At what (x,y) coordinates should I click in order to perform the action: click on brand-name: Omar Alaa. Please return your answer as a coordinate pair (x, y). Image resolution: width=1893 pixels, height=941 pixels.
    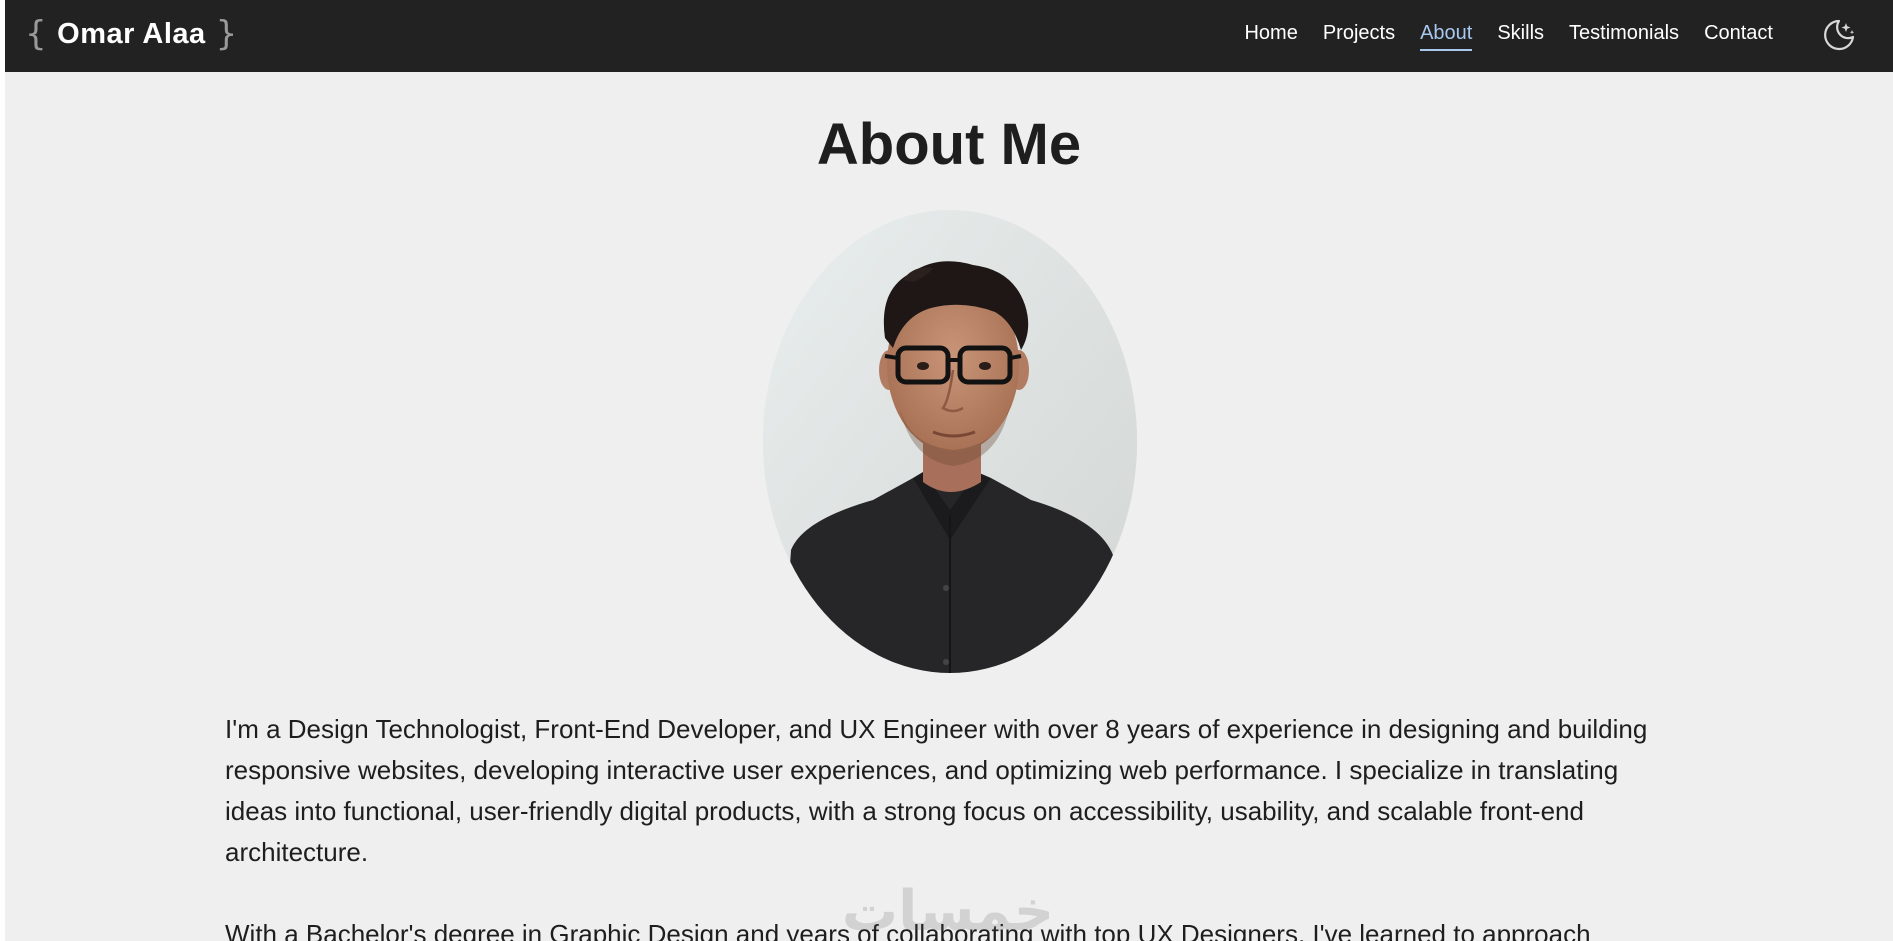
    Looking at the image, I should click on (131, 33).